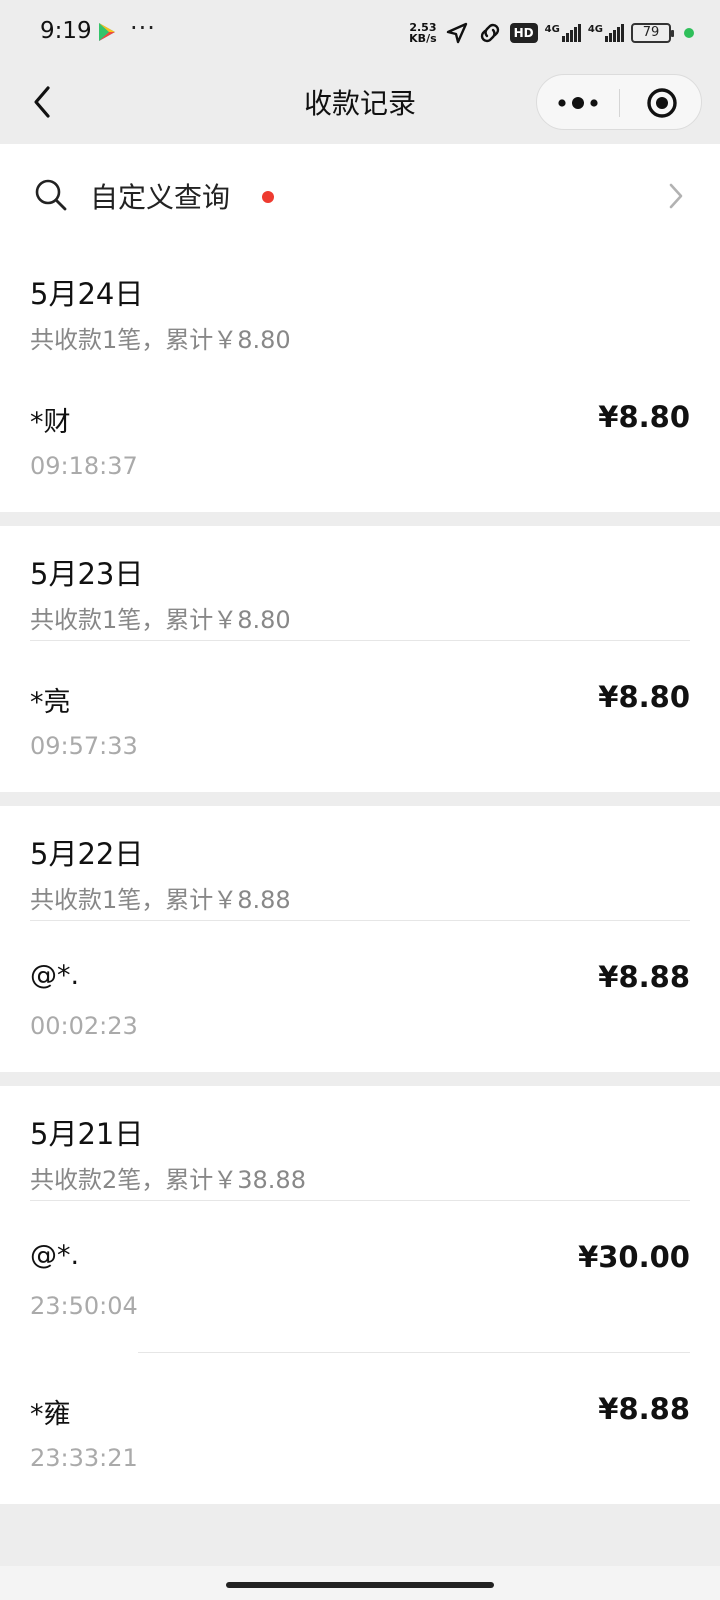 The image size is (720, 1600). I want to click on payment-amount: ¥30.00, so click(634, 1257).